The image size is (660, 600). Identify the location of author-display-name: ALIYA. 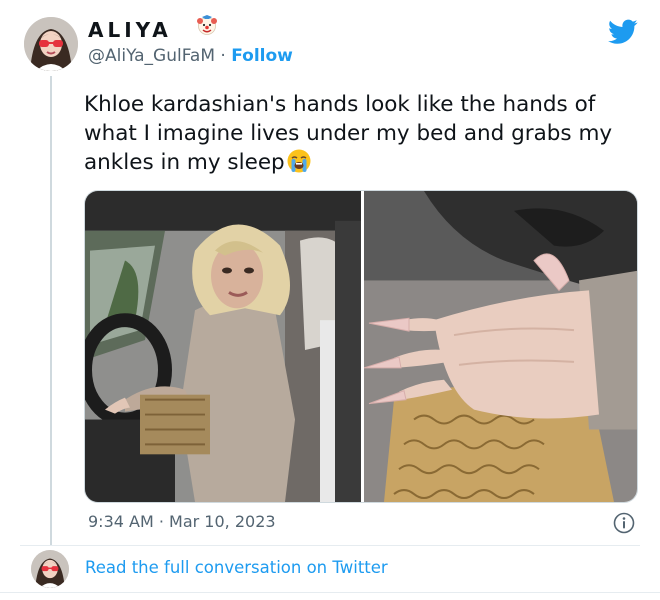
(130, 30).